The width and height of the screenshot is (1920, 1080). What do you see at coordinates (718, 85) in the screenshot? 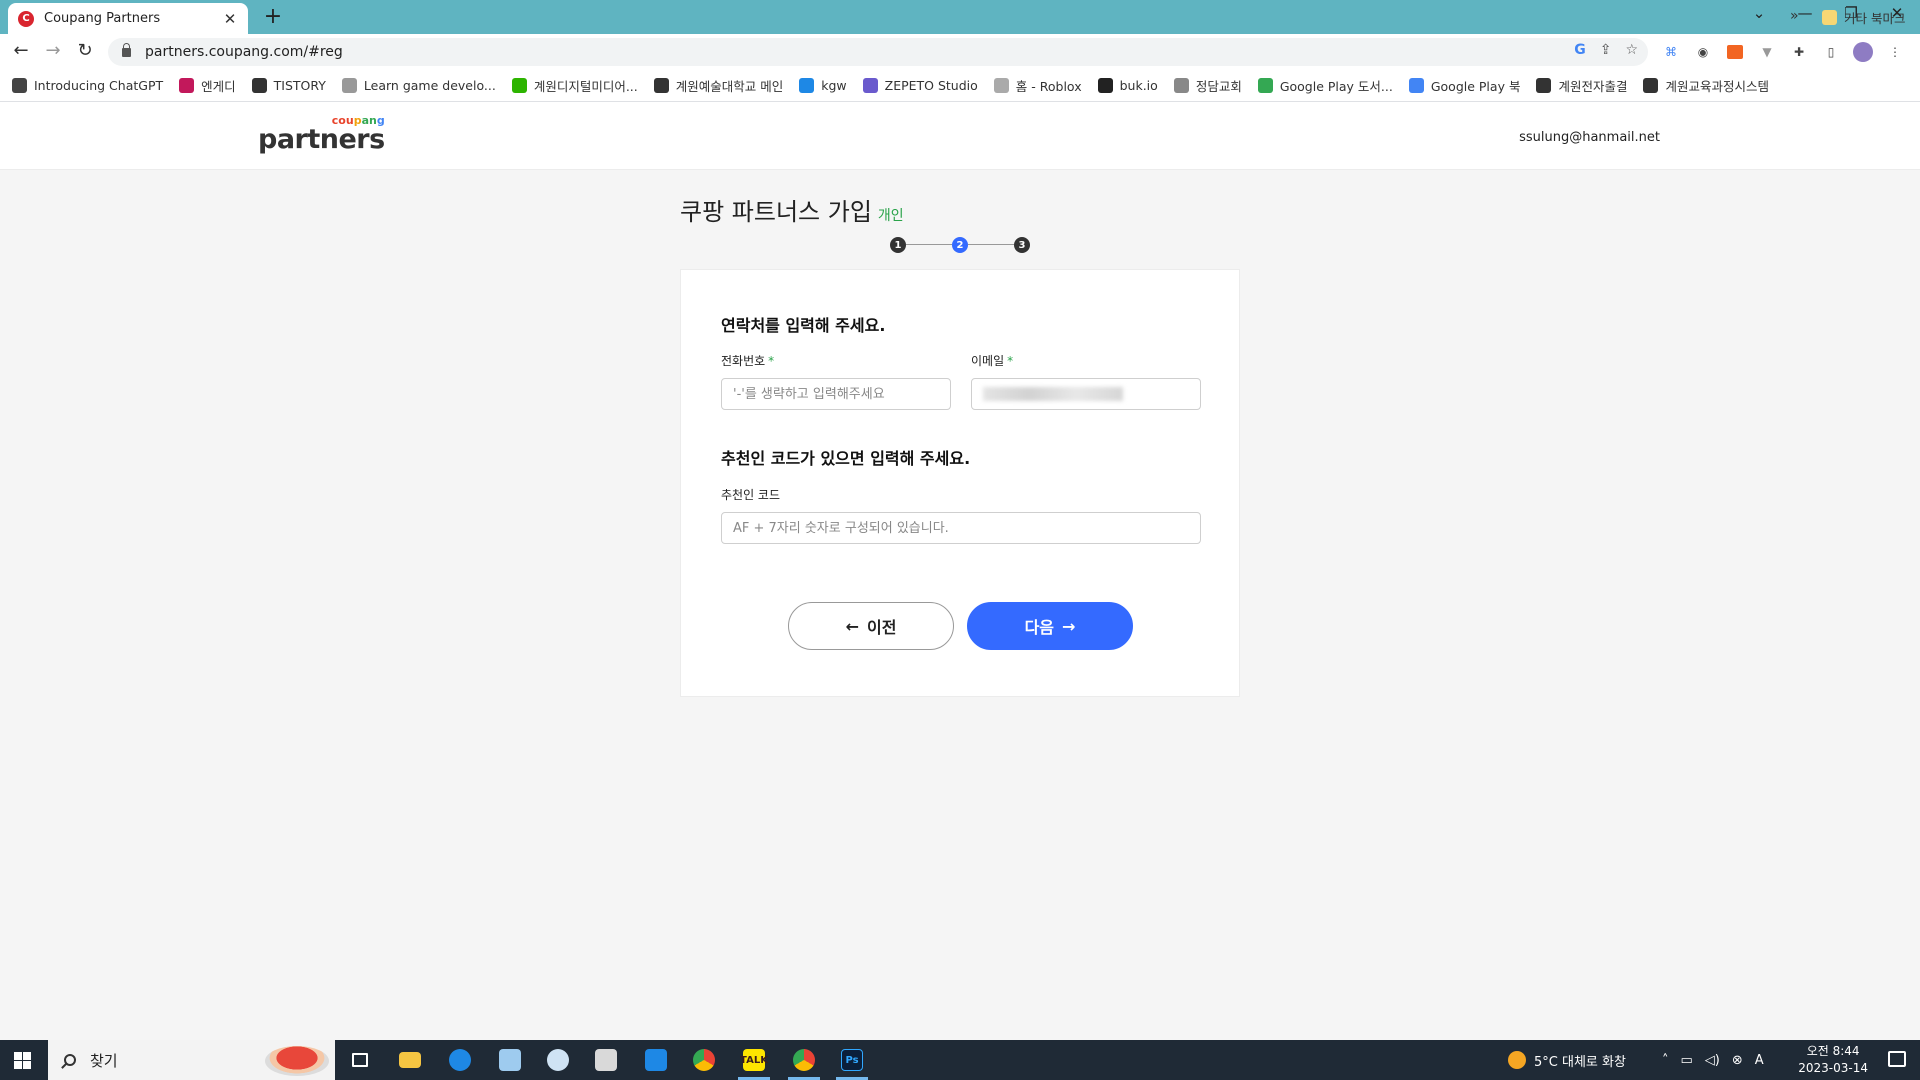
I see `bookmark-item: 계원예술대학교 메인` at bounding box center [718, 85].